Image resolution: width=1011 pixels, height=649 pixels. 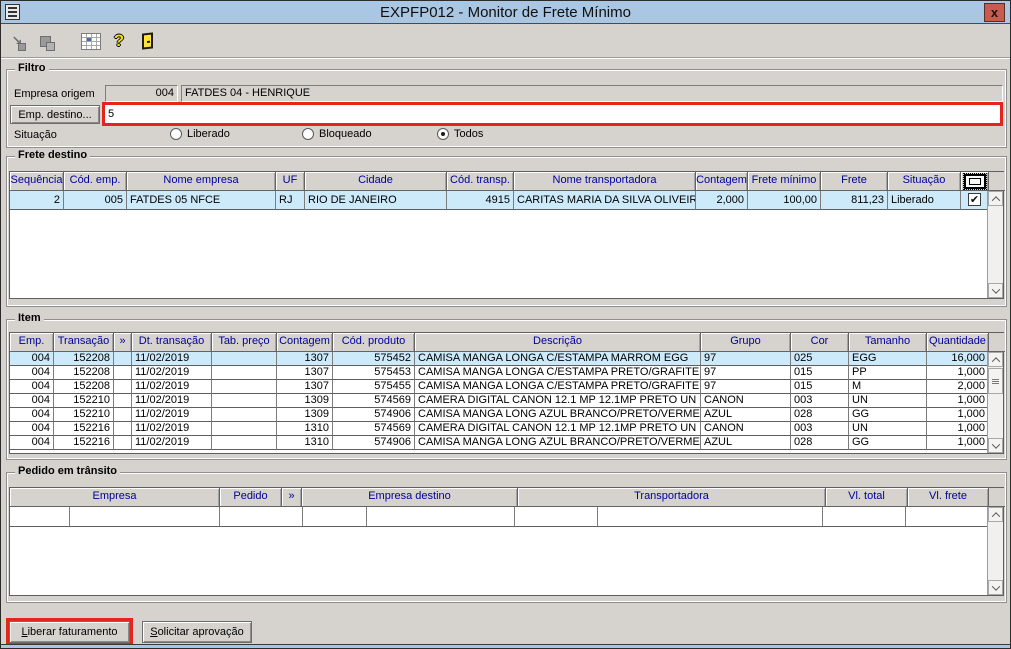 What do you see at coordinates (54, 94) in the screenshot?
I see `empresa-origem-label: Empresa origem` at bounding box center [54, 94].